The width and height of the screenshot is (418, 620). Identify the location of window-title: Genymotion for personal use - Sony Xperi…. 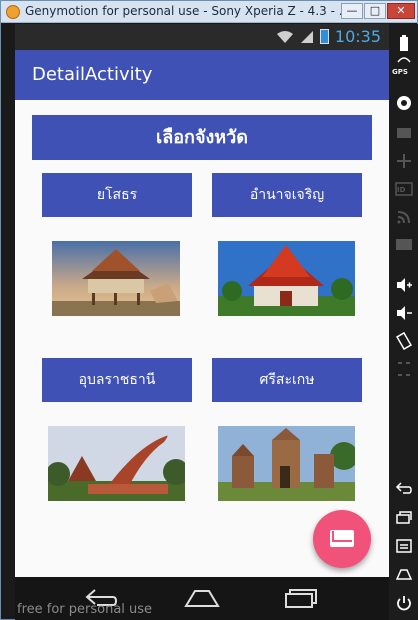
(188, 11).